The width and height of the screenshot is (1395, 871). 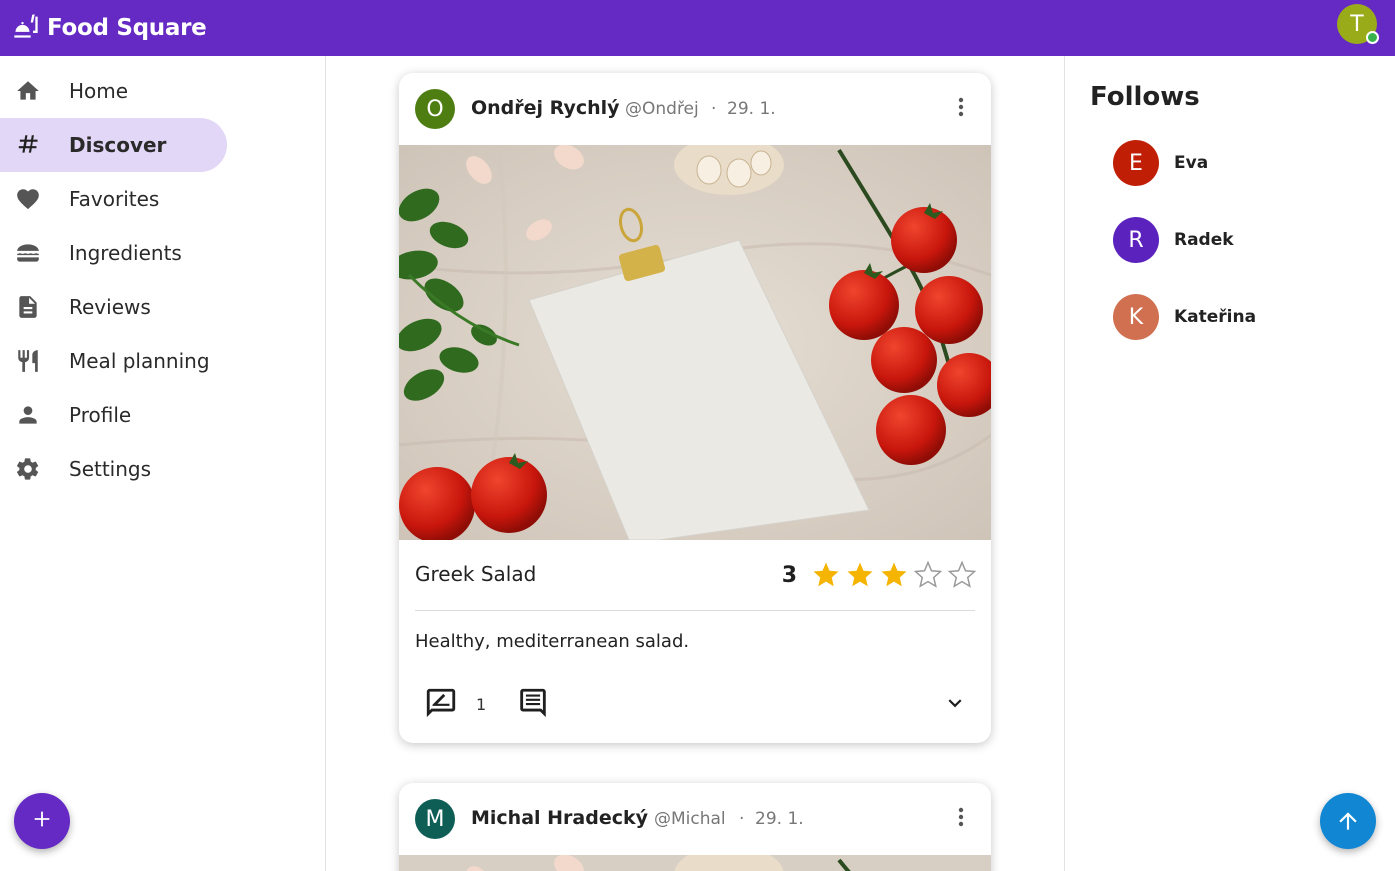 What do you see at coordinates (1145, 97) in the screenshot?
I see `follows-title: Follows` at bounding box center [1145, 97].